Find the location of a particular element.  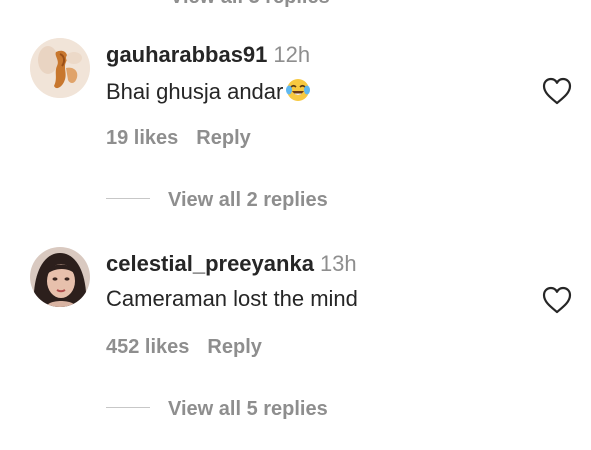

comment-meta: 19 likes Reply is located at coordinates (178, 138).